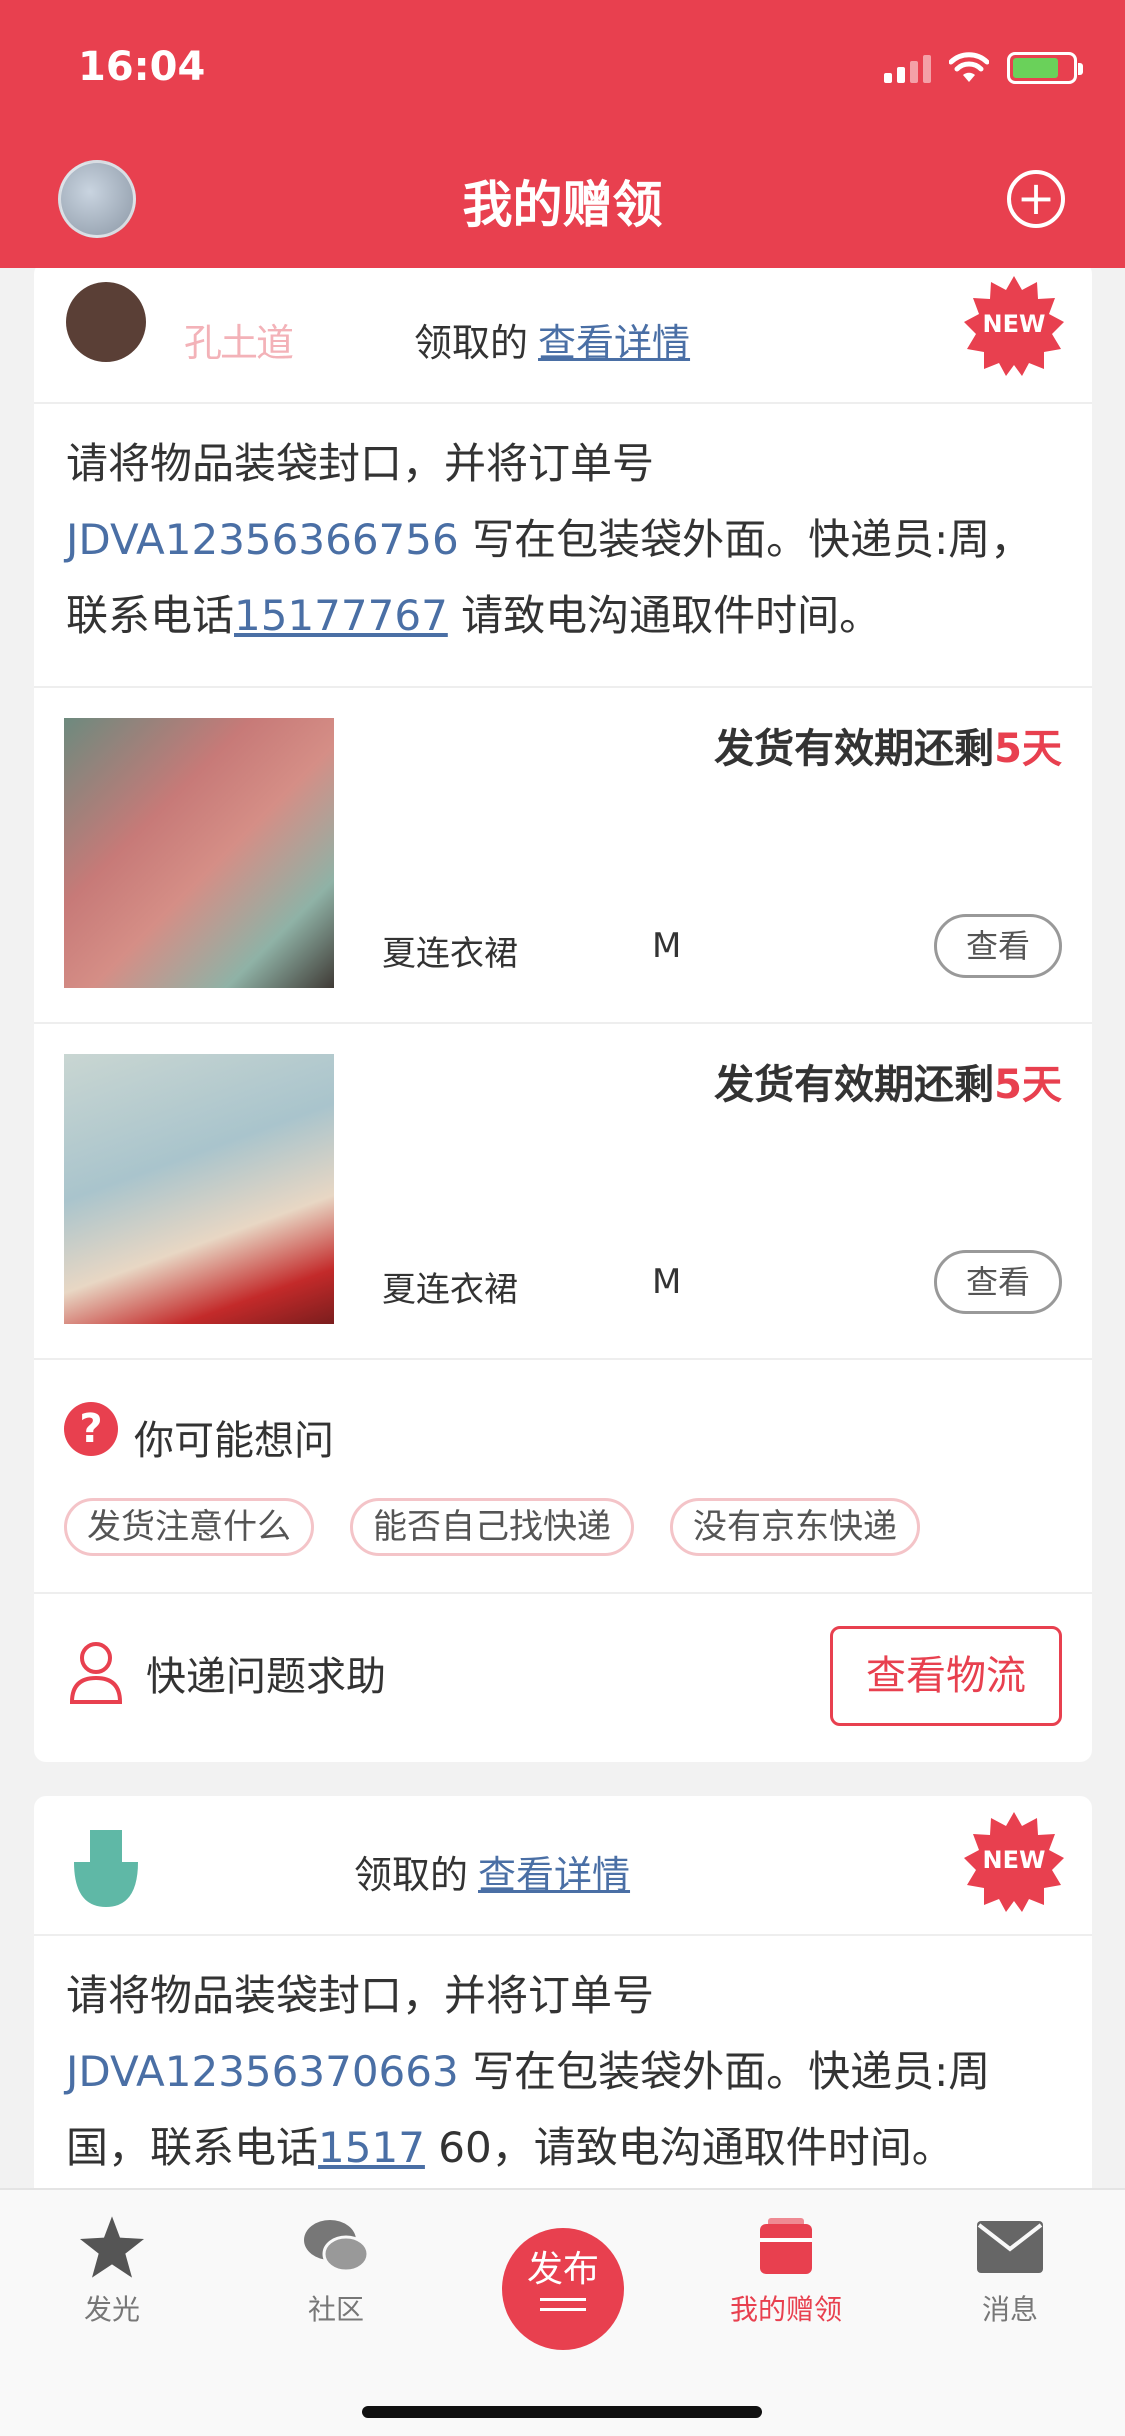 This screenshot has width=1125, height=2436. What do you see at coordinates (371, 2147) in the screenshot?
I see `phone-link: 1517` at bounding box center [371, 2147].